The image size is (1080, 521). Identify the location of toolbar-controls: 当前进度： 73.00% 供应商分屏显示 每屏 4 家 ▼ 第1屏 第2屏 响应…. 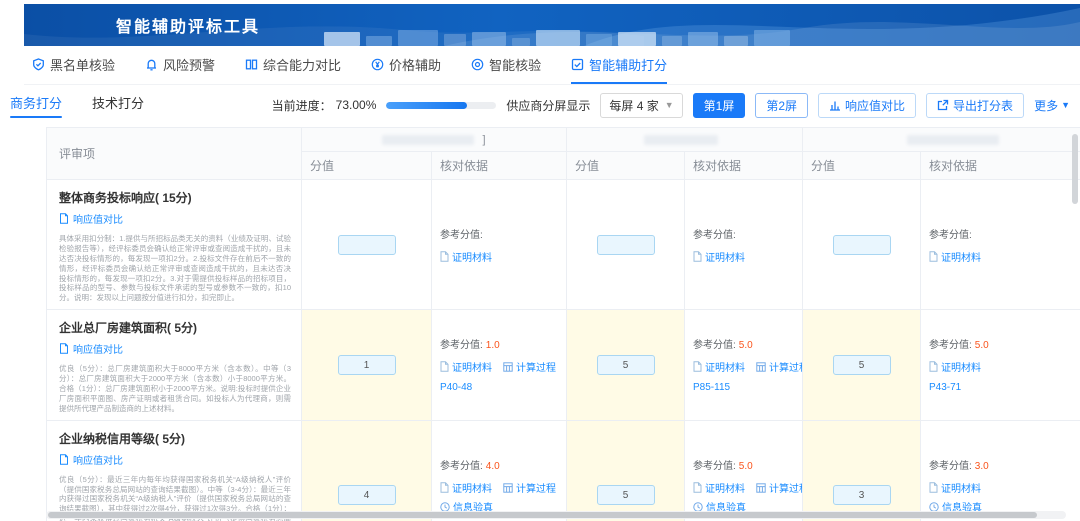
(670, 105).